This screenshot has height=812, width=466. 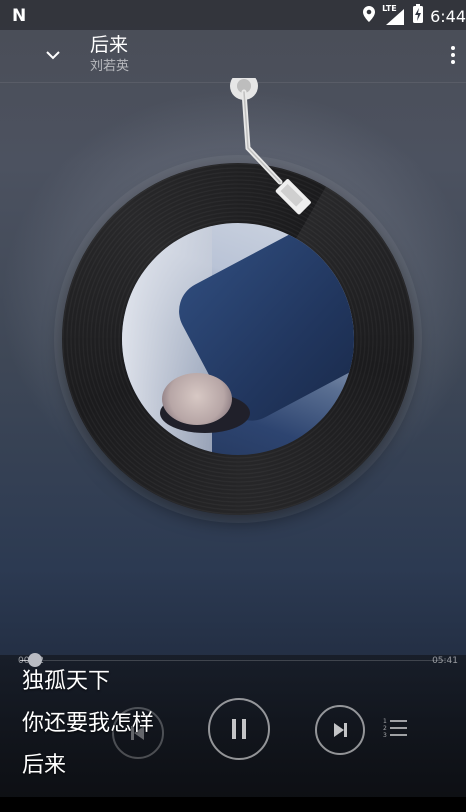 What do you see at coordinates (385, 735) in the screenshot?
I see `svg-text: 3` at bounding box center [385, 735].